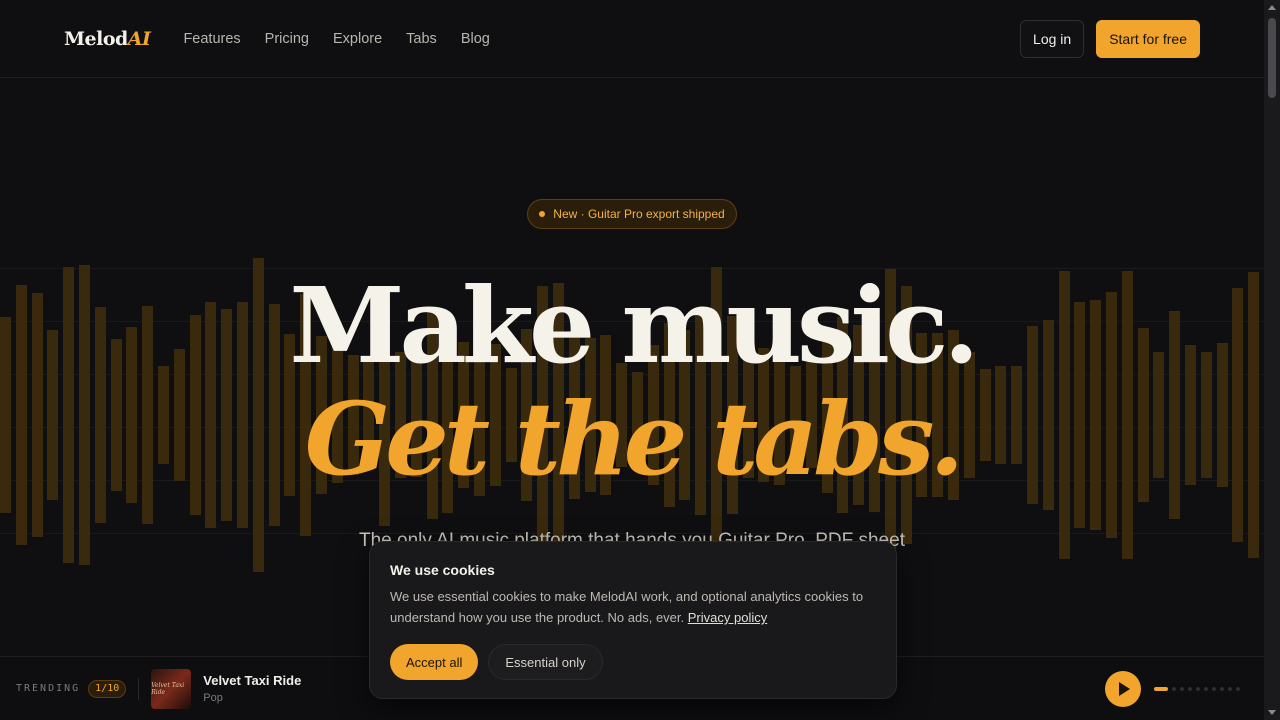  I want to click on scroll-down-icon, so click(1272, 712).